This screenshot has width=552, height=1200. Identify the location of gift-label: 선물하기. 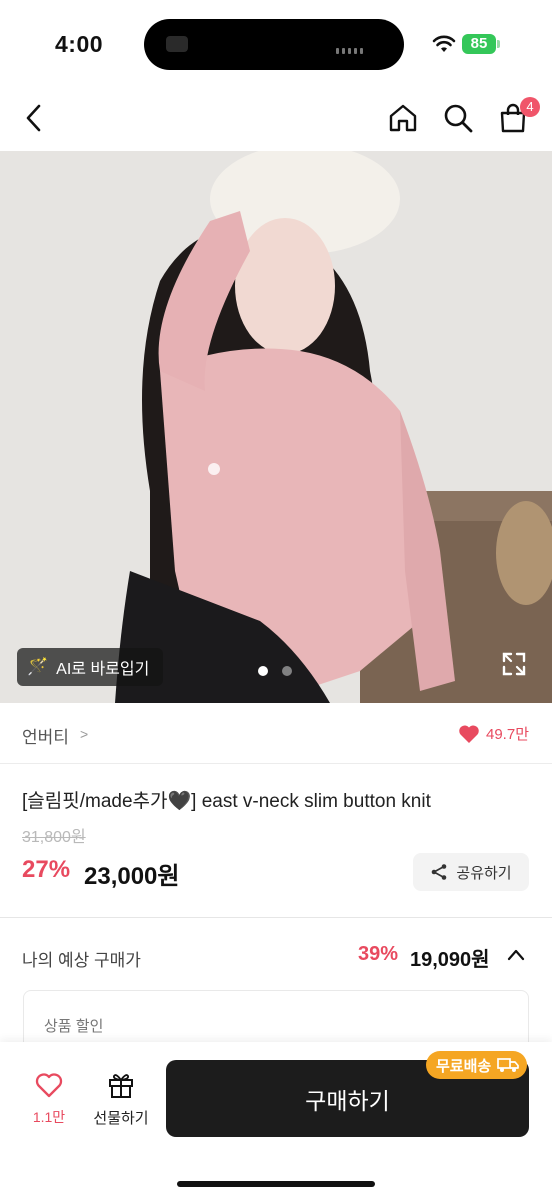
(121, 1118).